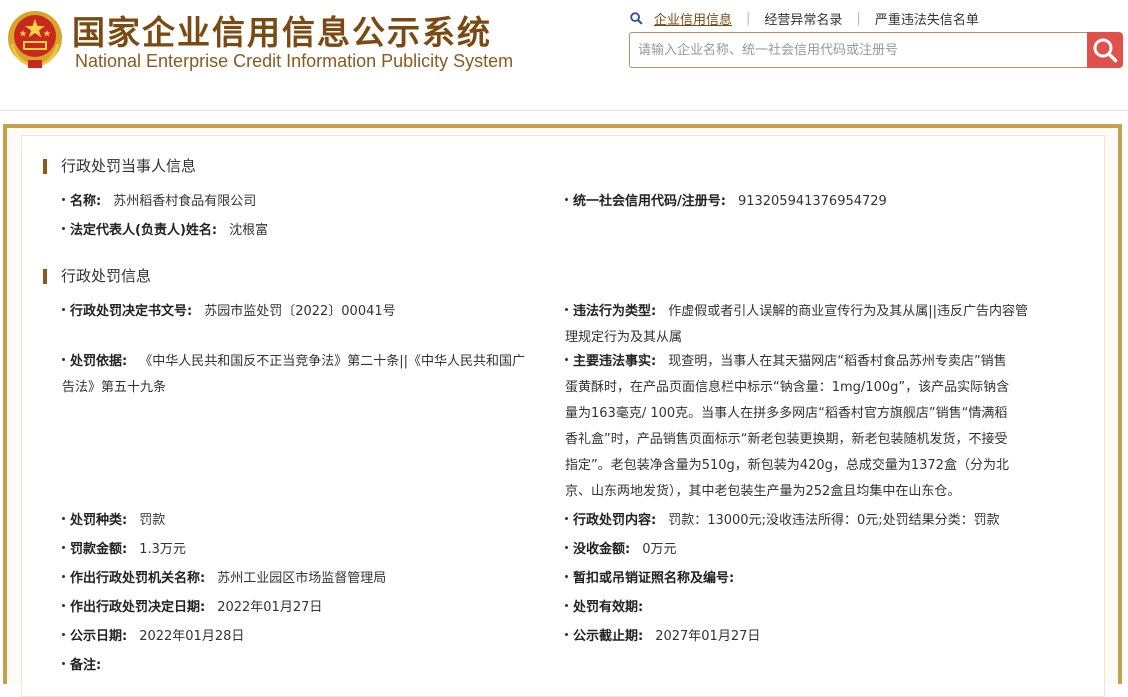  I want to click on field-decision-date: 作出行政处罚决定日期: 2022年01月27日, so click(192, 608).